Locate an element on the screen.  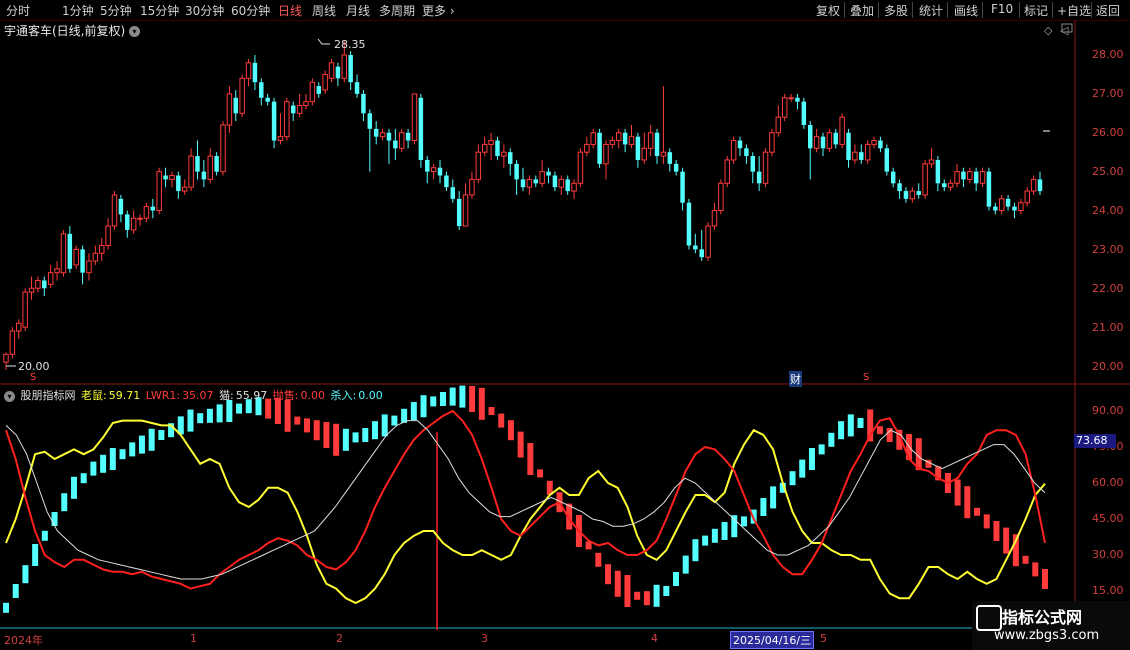
indicator-tick: 60.00 is located at coordinates (1108, 482).